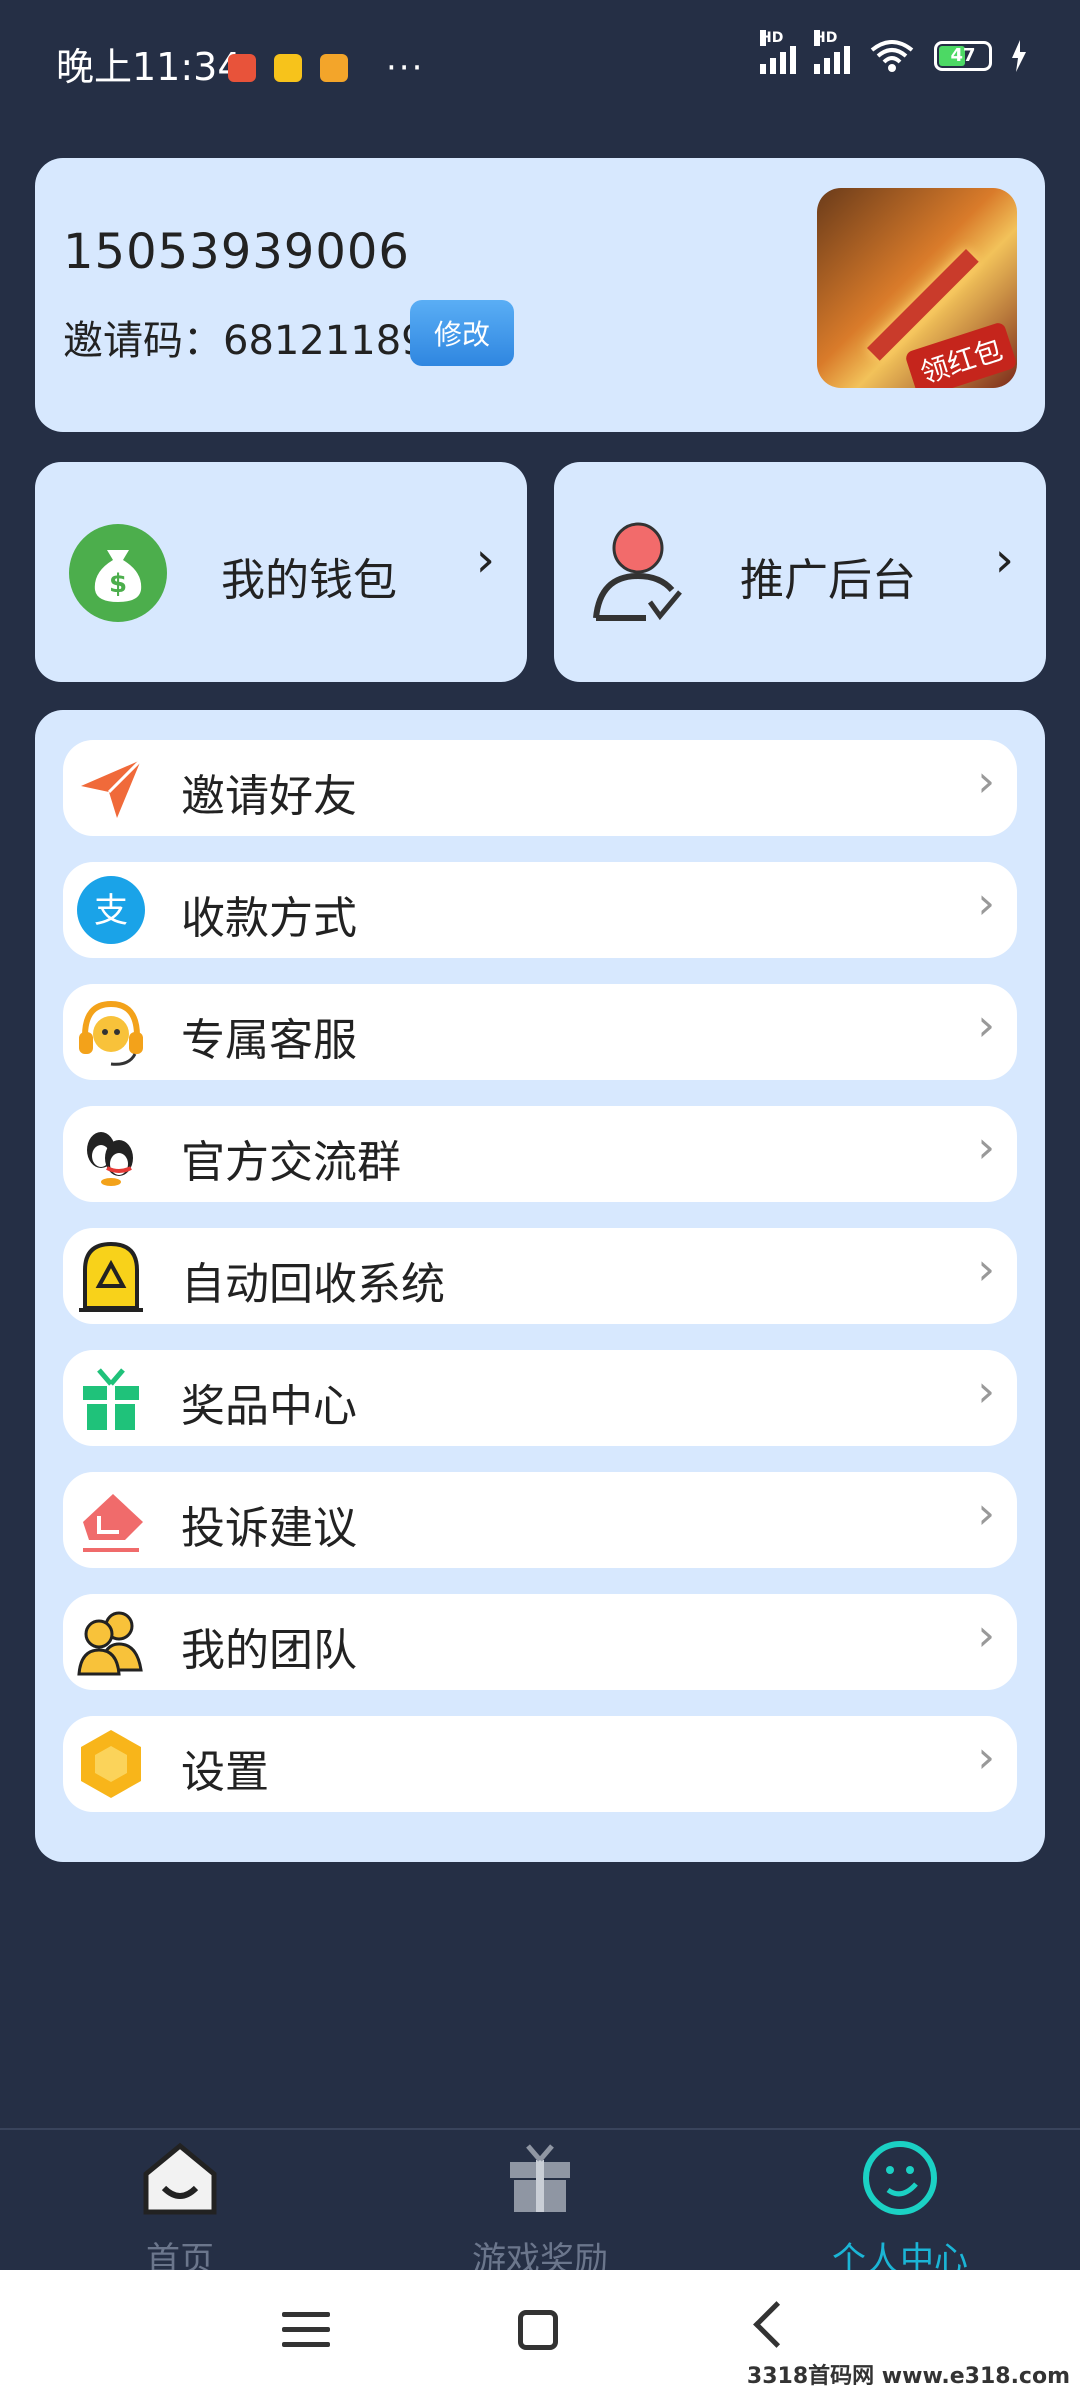  Describe the element at coordinates (637, 571) in the screenshot. I see `promoter-user-icon` at that location.